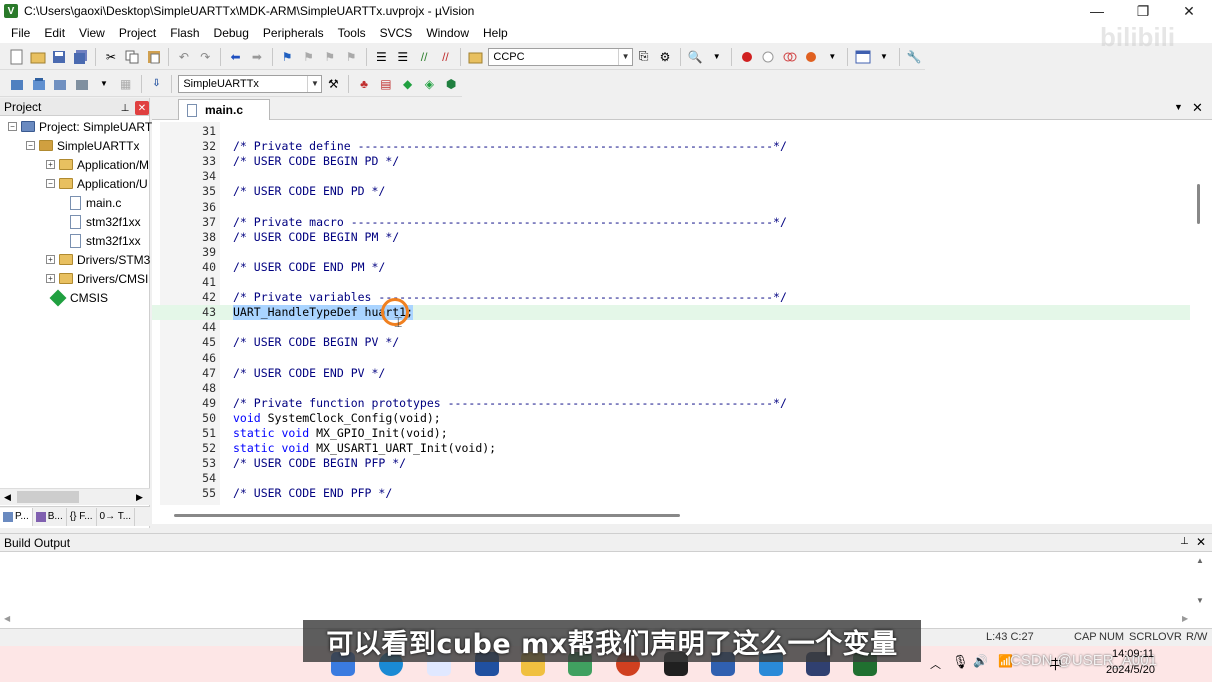 This screenshot has height=682, width=1212. Describe the element at coordinates (672, 418) in the screenshot. I see `code-line: 50 void SystemClock_Config(void);` at that location.